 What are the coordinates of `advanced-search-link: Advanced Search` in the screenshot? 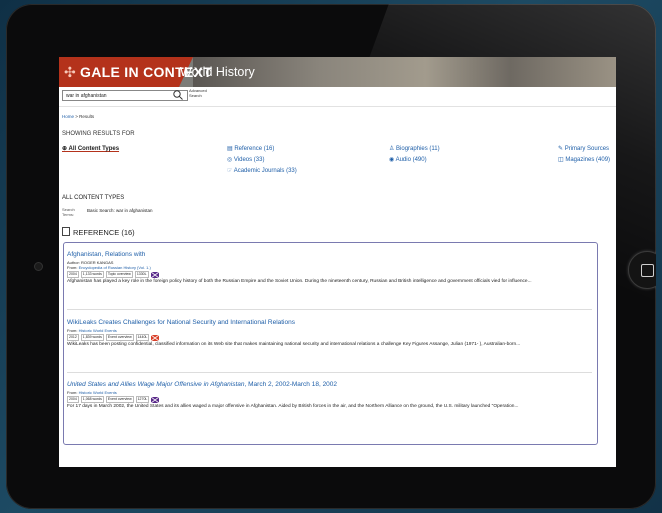 It's located at (199, 93).